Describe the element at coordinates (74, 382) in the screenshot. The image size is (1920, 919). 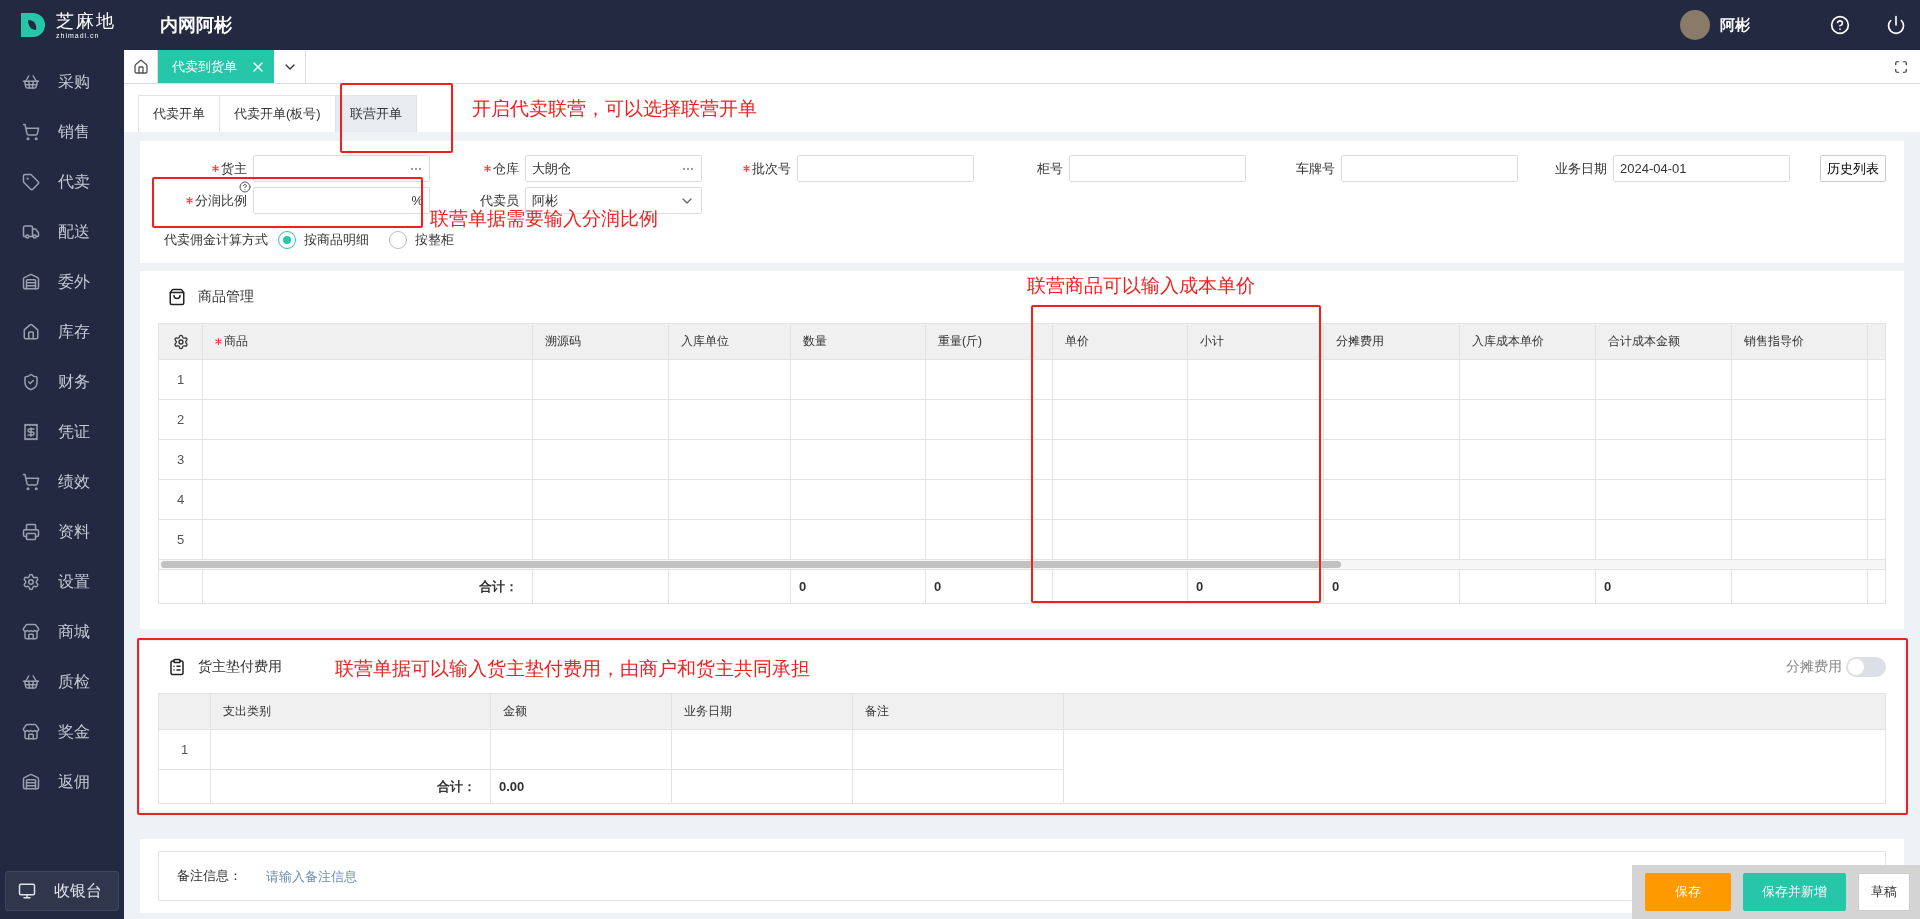
I see `sidebar-item: 财务` at that location.